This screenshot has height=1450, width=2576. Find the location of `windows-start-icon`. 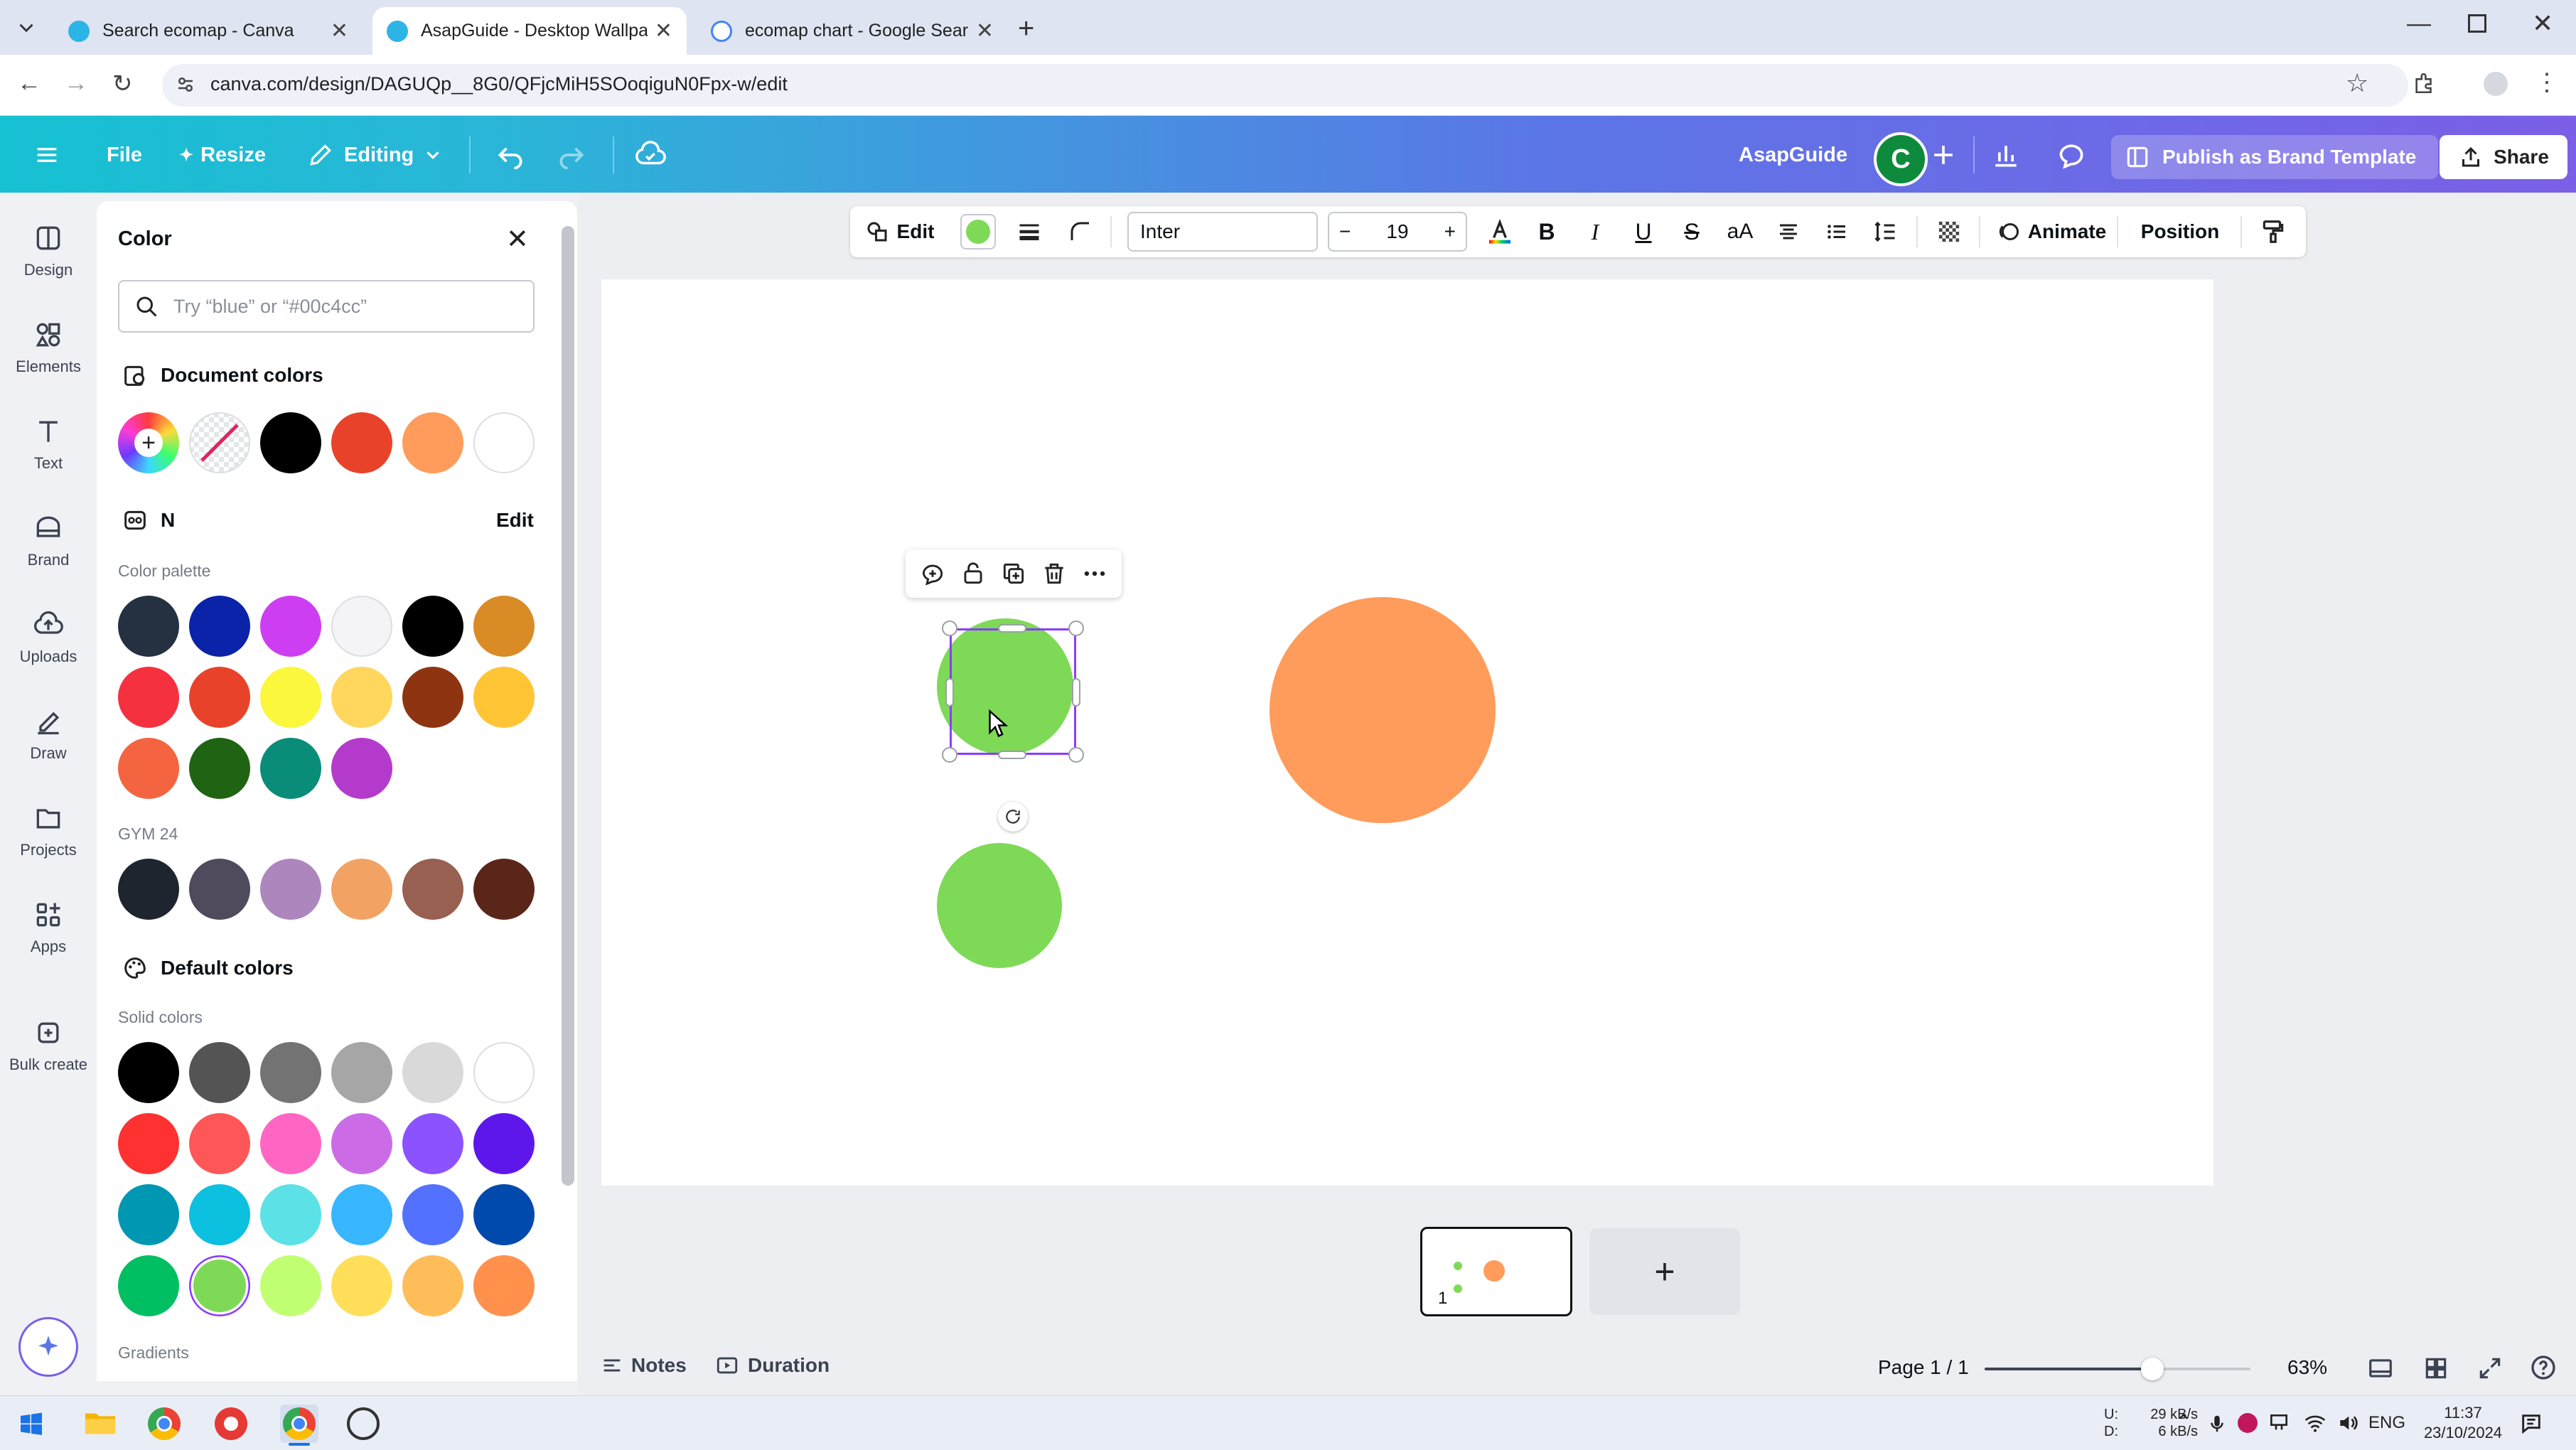

windows-start-icon is located at coordinates (31, 1424).